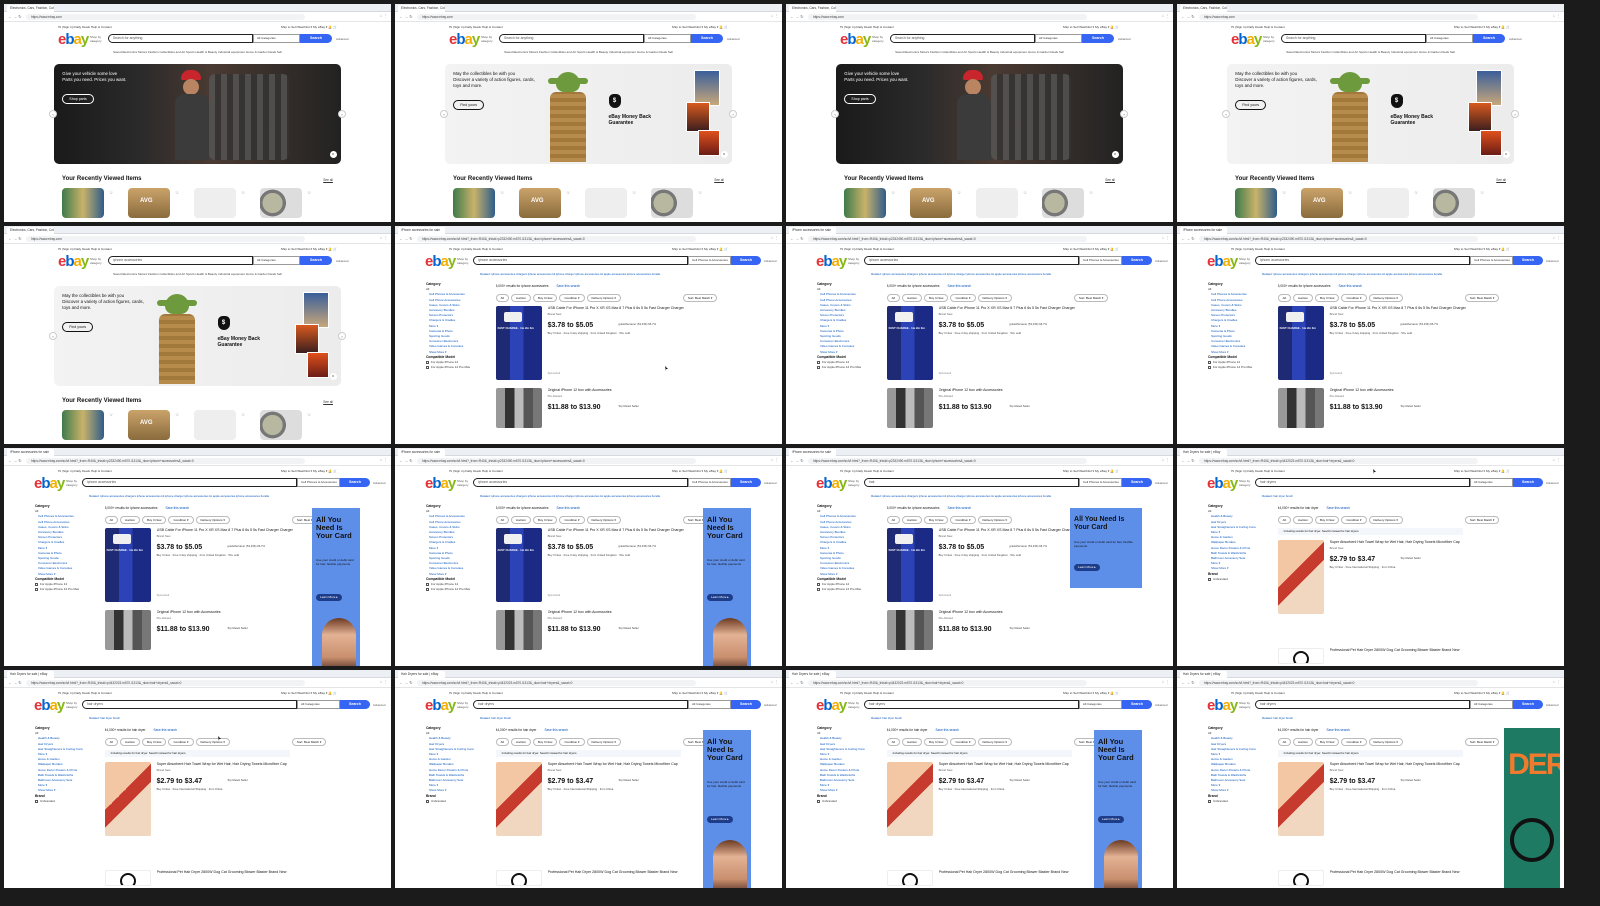 This screenshot has height=906, width=1600. I want to click on advertisement-motorcycle: DER REGISTER NOW!, so click(1532, 808).